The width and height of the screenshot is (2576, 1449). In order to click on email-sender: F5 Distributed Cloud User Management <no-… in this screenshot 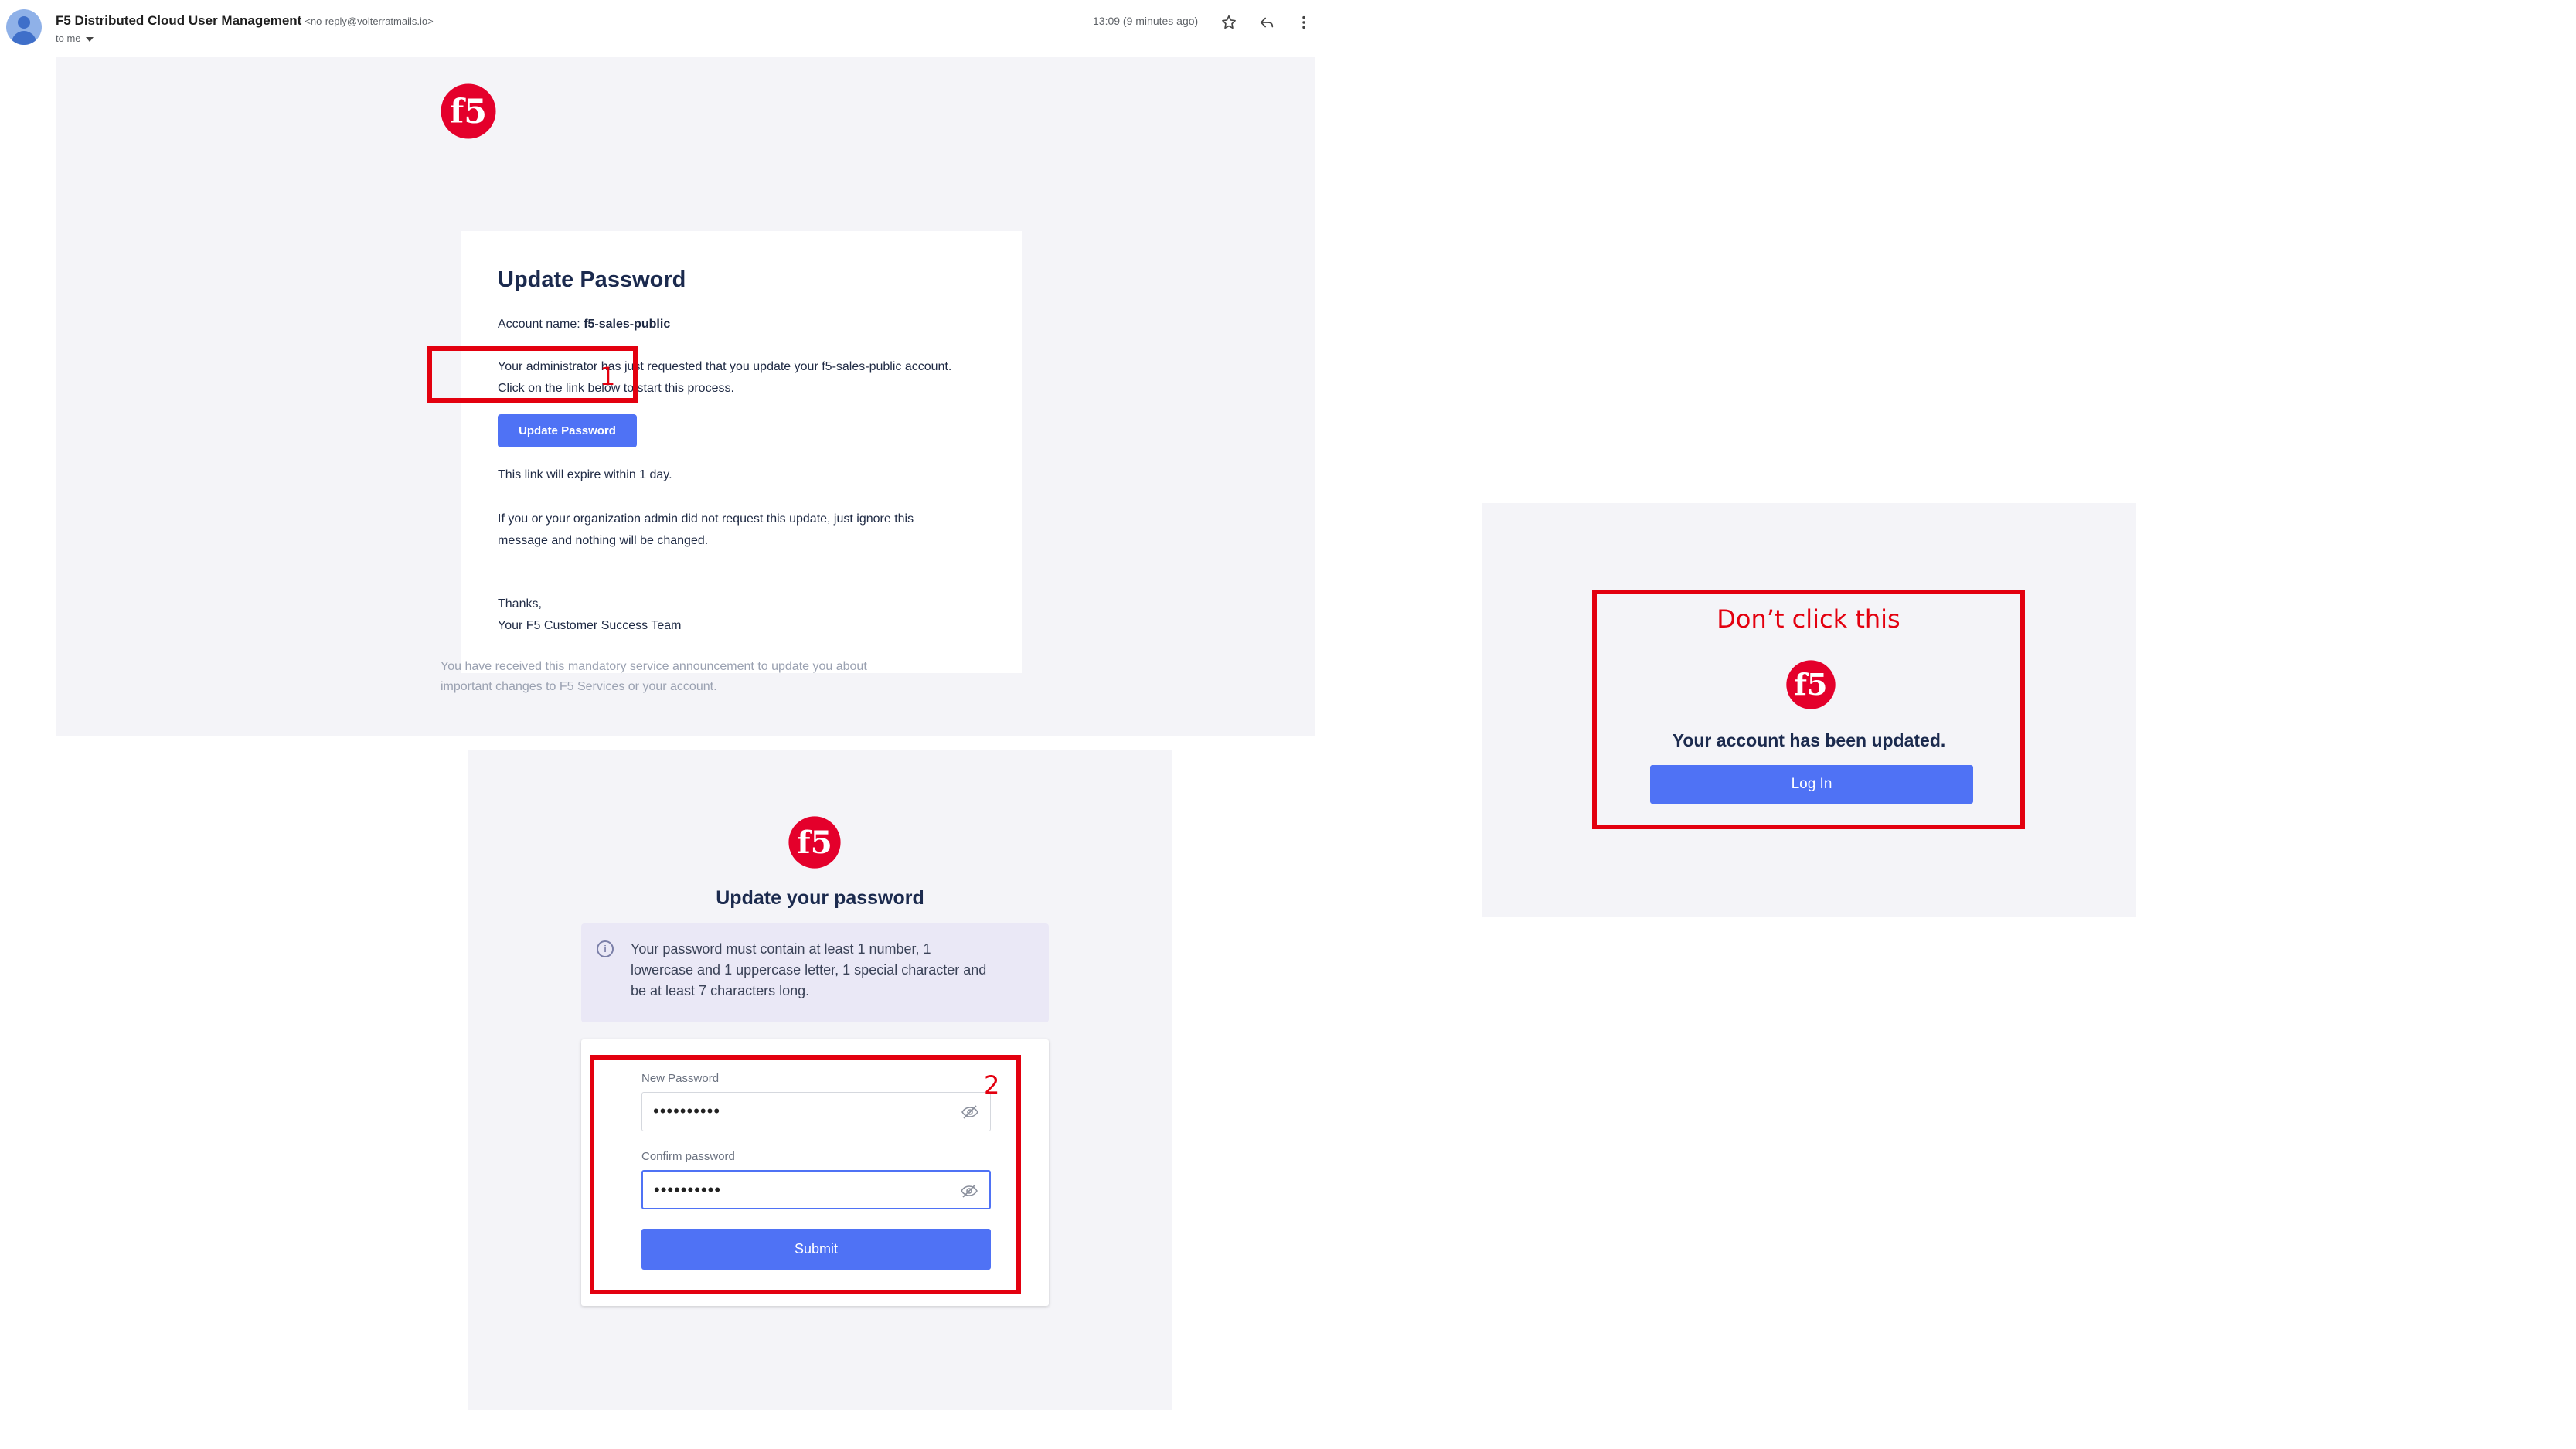, I will do `click(245, 21)`.